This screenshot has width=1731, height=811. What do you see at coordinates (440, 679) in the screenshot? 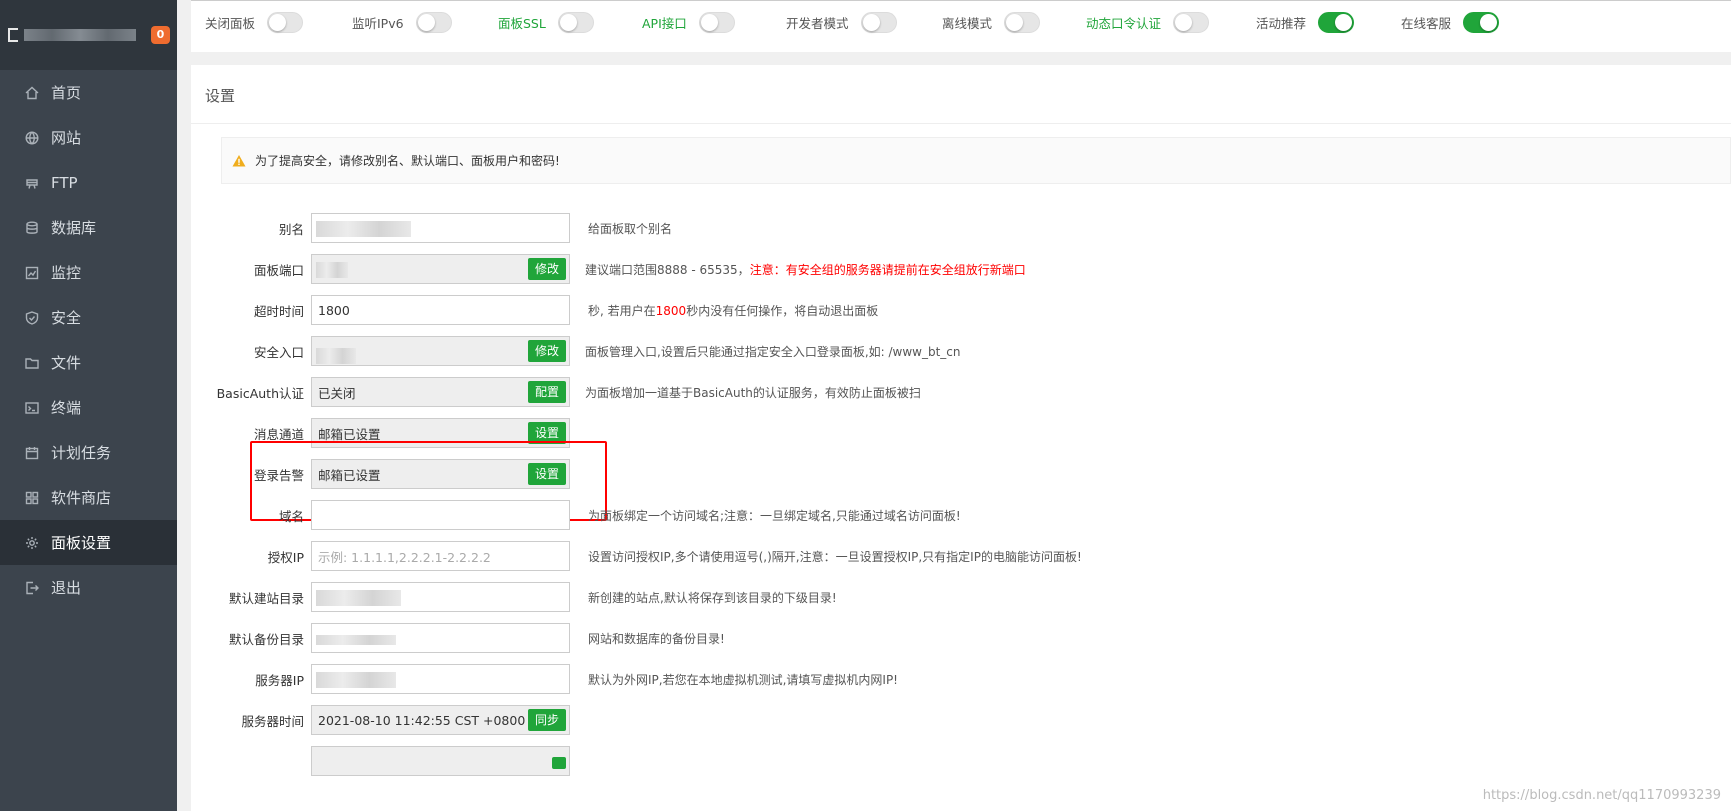
I see `server-ip-input` at bounding box center [440, 679].